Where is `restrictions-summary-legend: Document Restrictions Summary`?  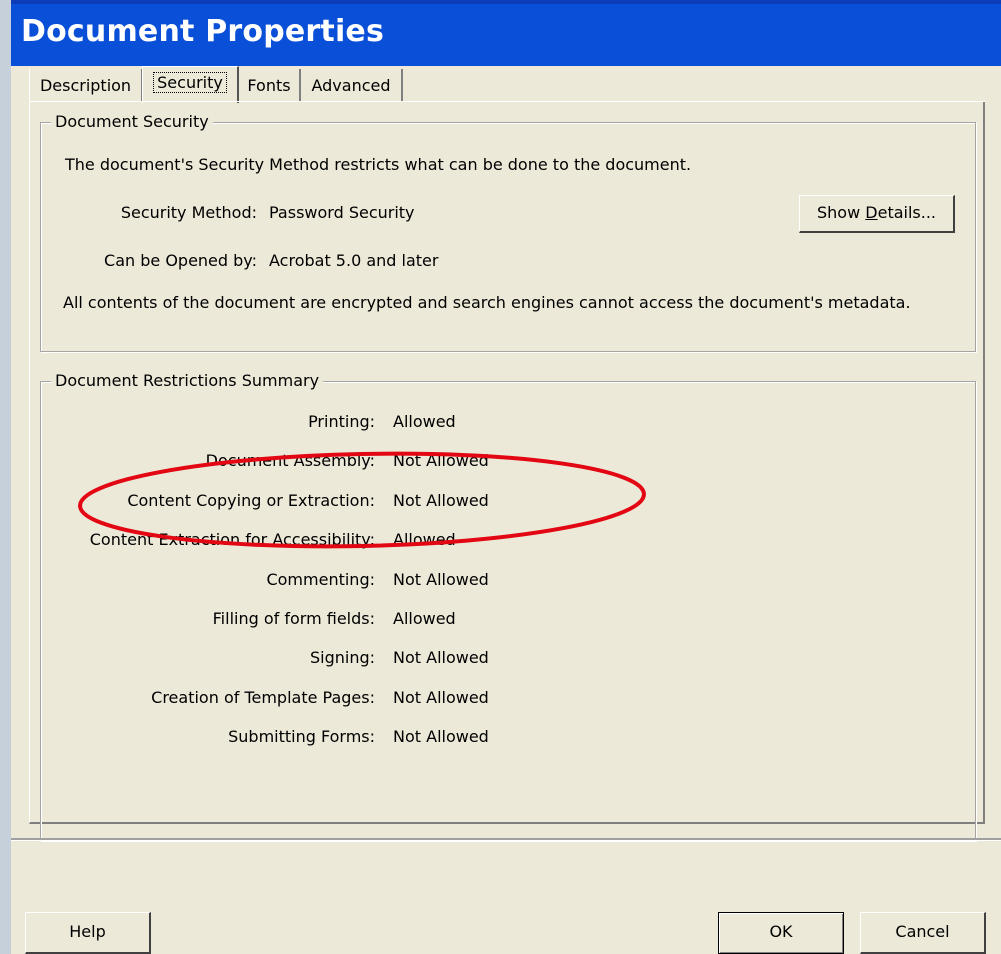 restrictions-summary-legend: Document Restrictions Summary is located at coordinates (187, 380).